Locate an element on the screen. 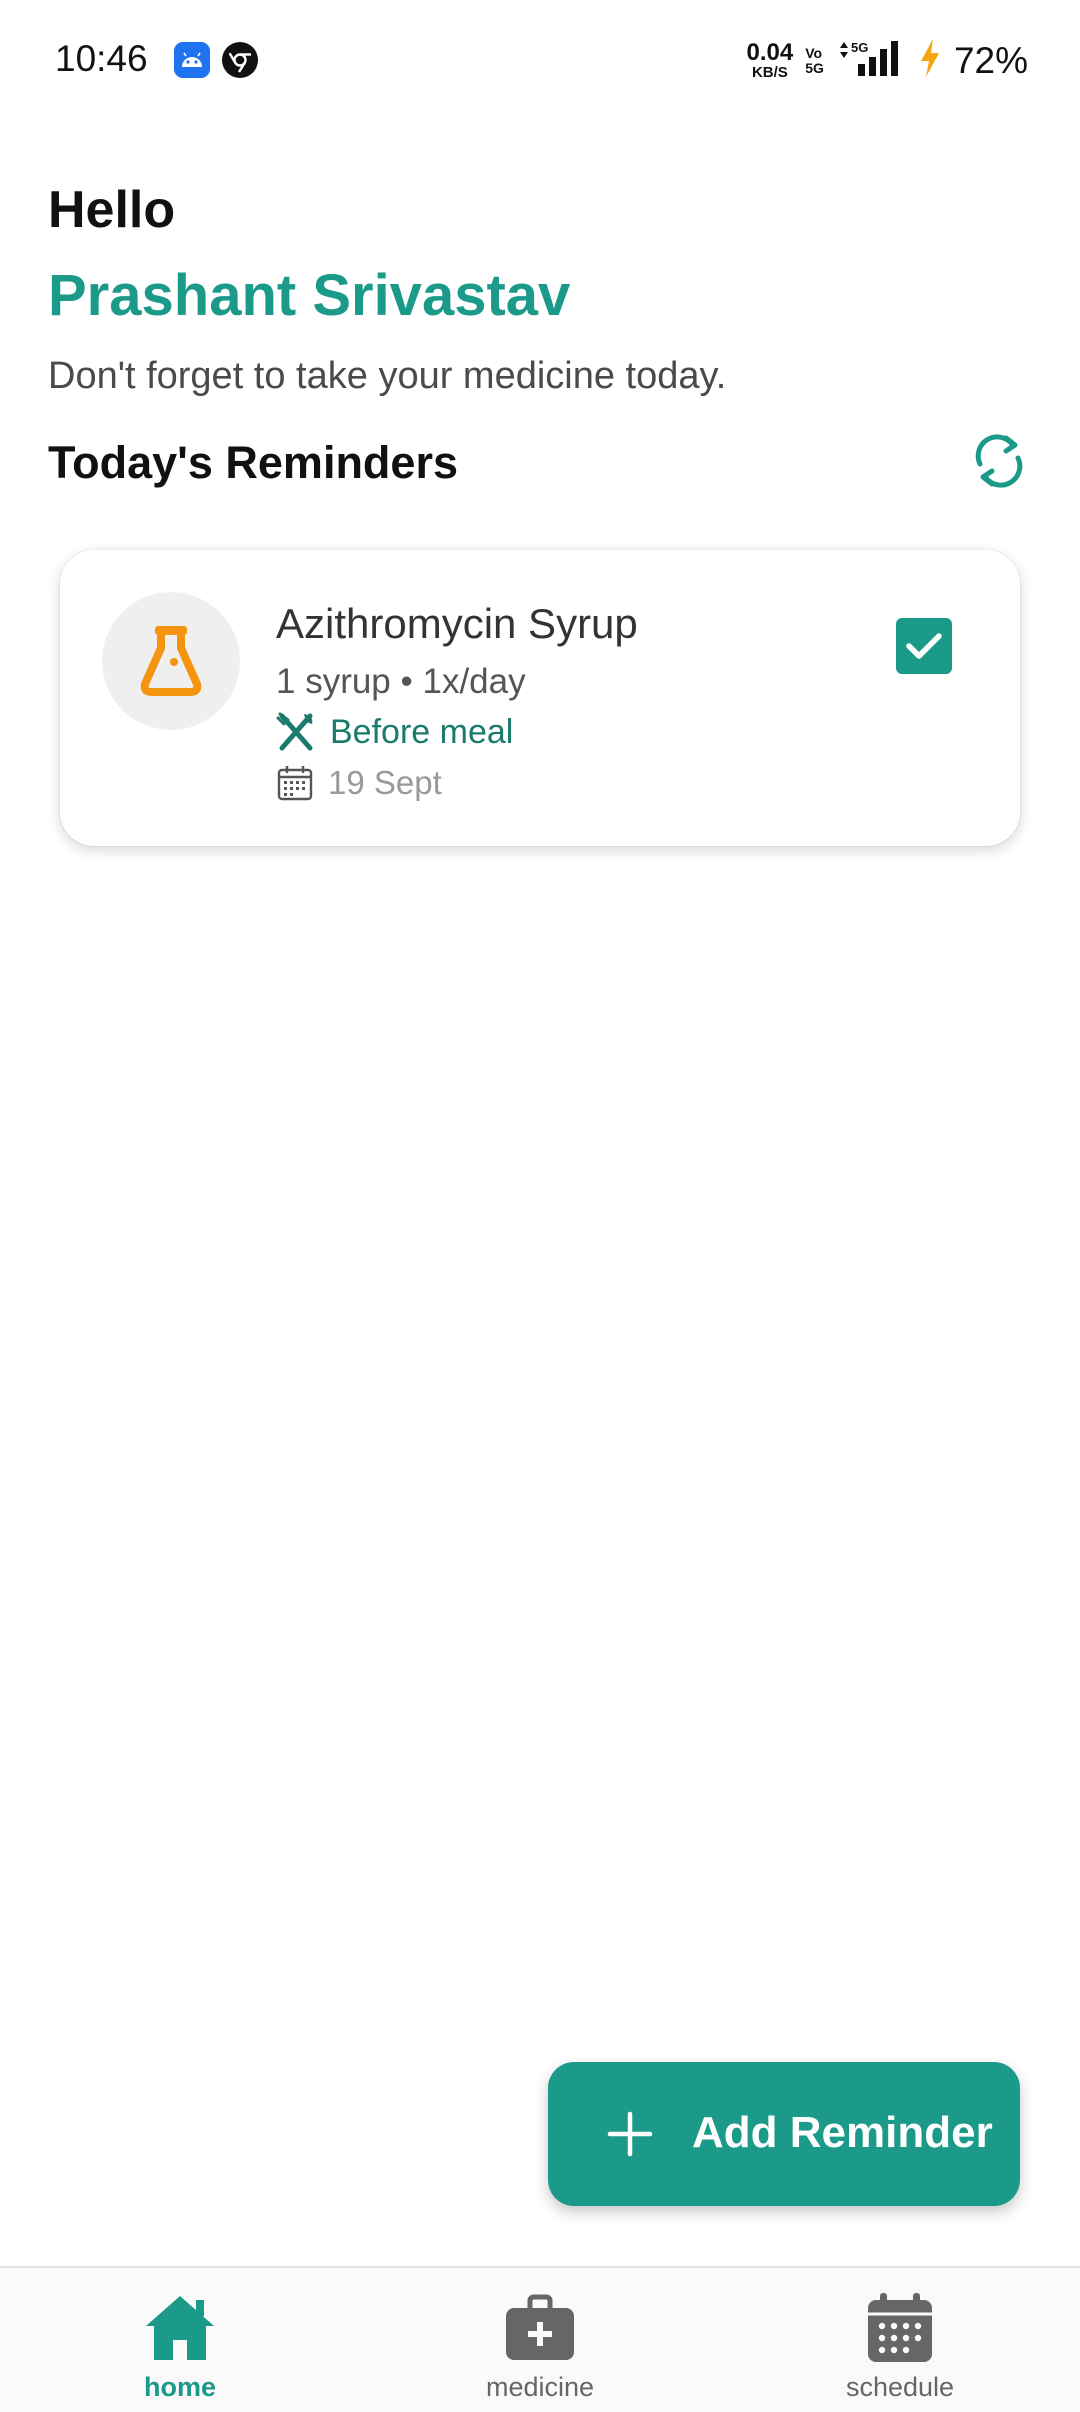 The image size is (1080, 2412). reminder-date: 19 Sept is located at coordinates (359, 783).